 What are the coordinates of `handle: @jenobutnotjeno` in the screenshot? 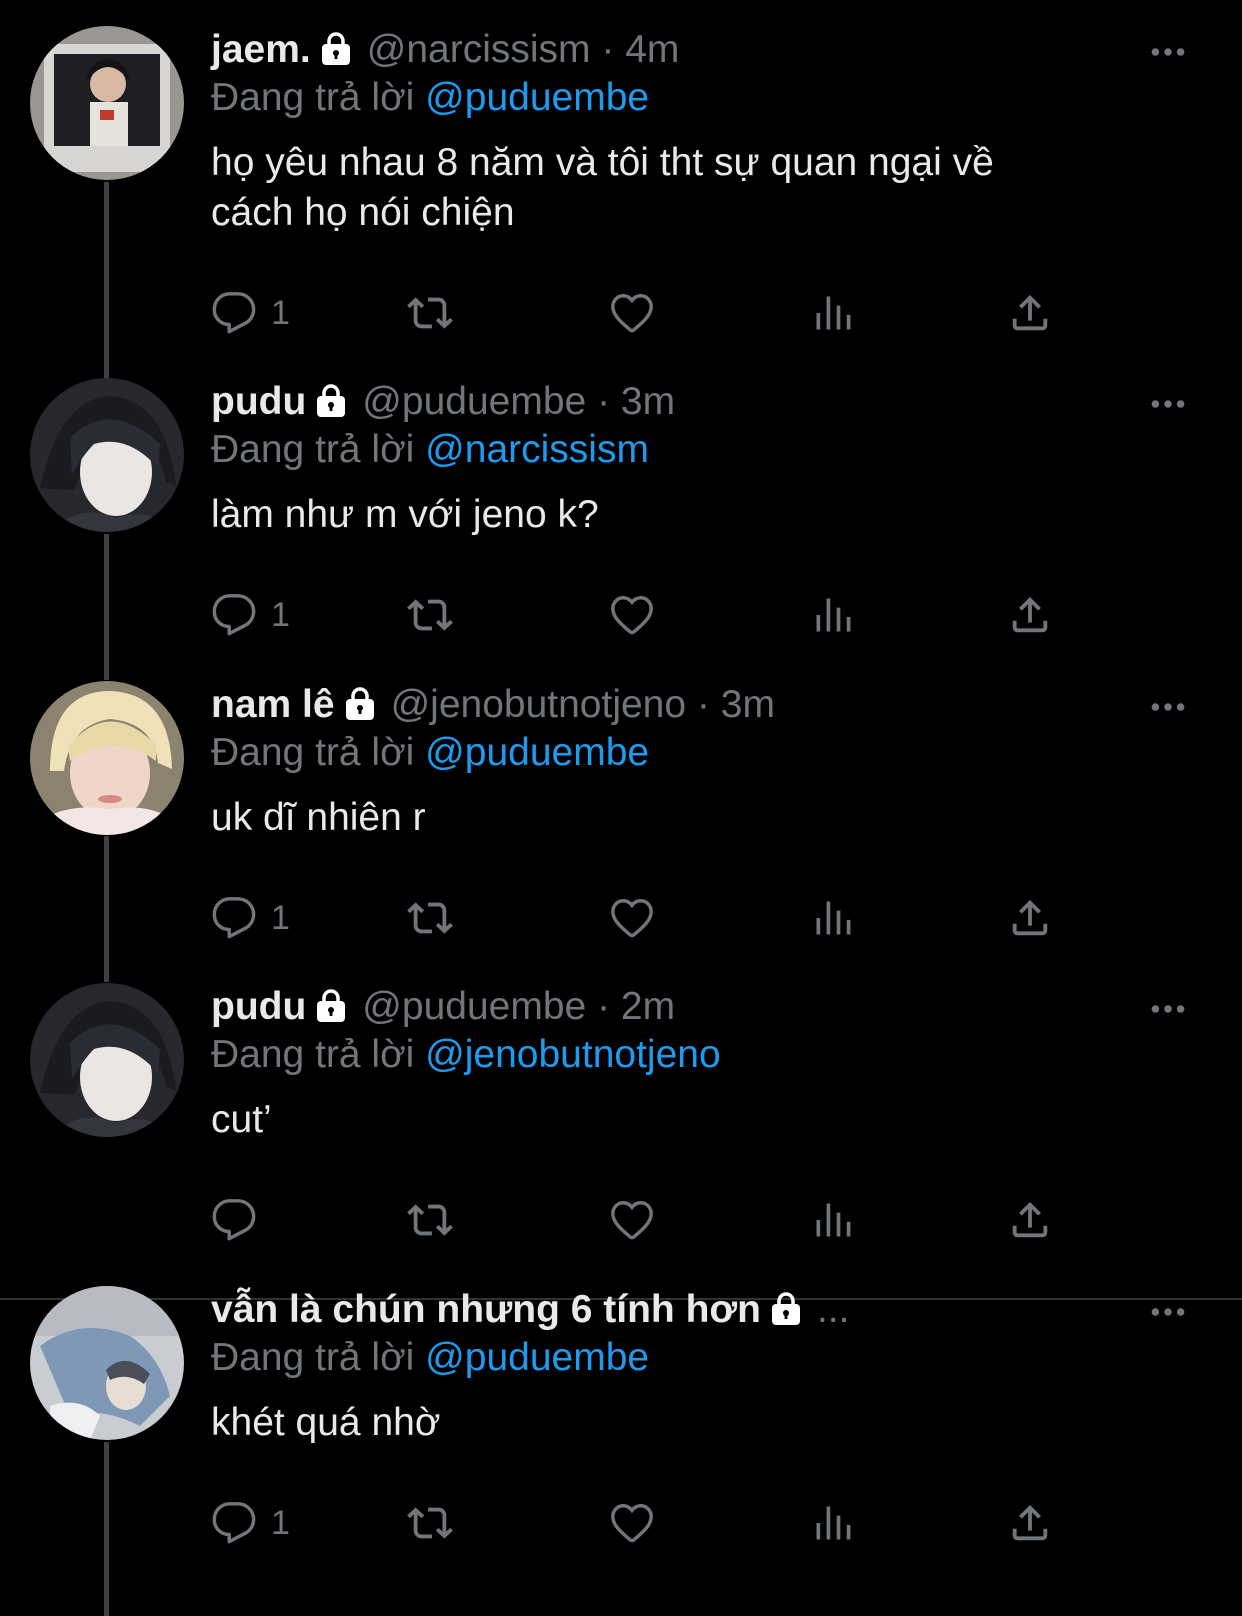 It's located at (539, 704).